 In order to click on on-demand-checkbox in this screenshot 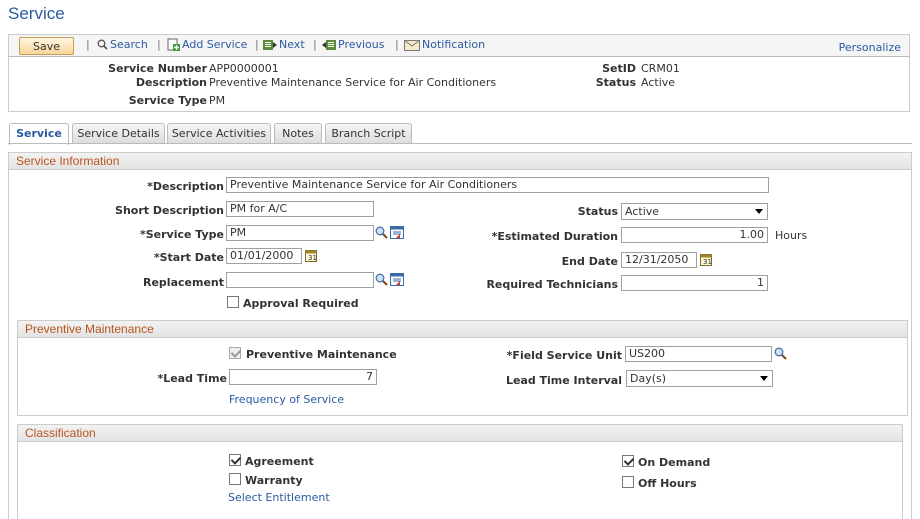, I will do `click(628, 461)`.